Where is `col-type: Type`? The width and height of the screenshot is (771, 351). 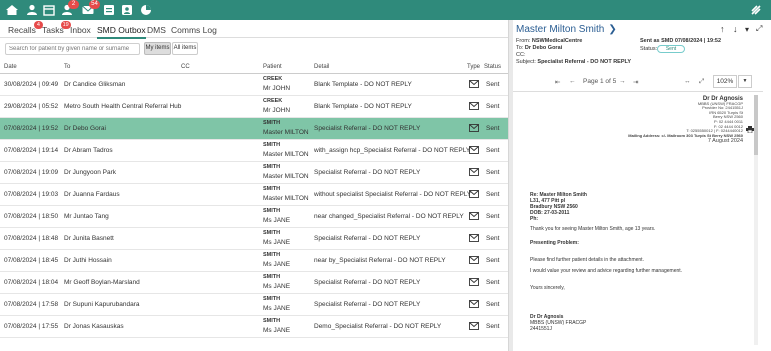 col-type: Type is located at coordinates (473, 67).